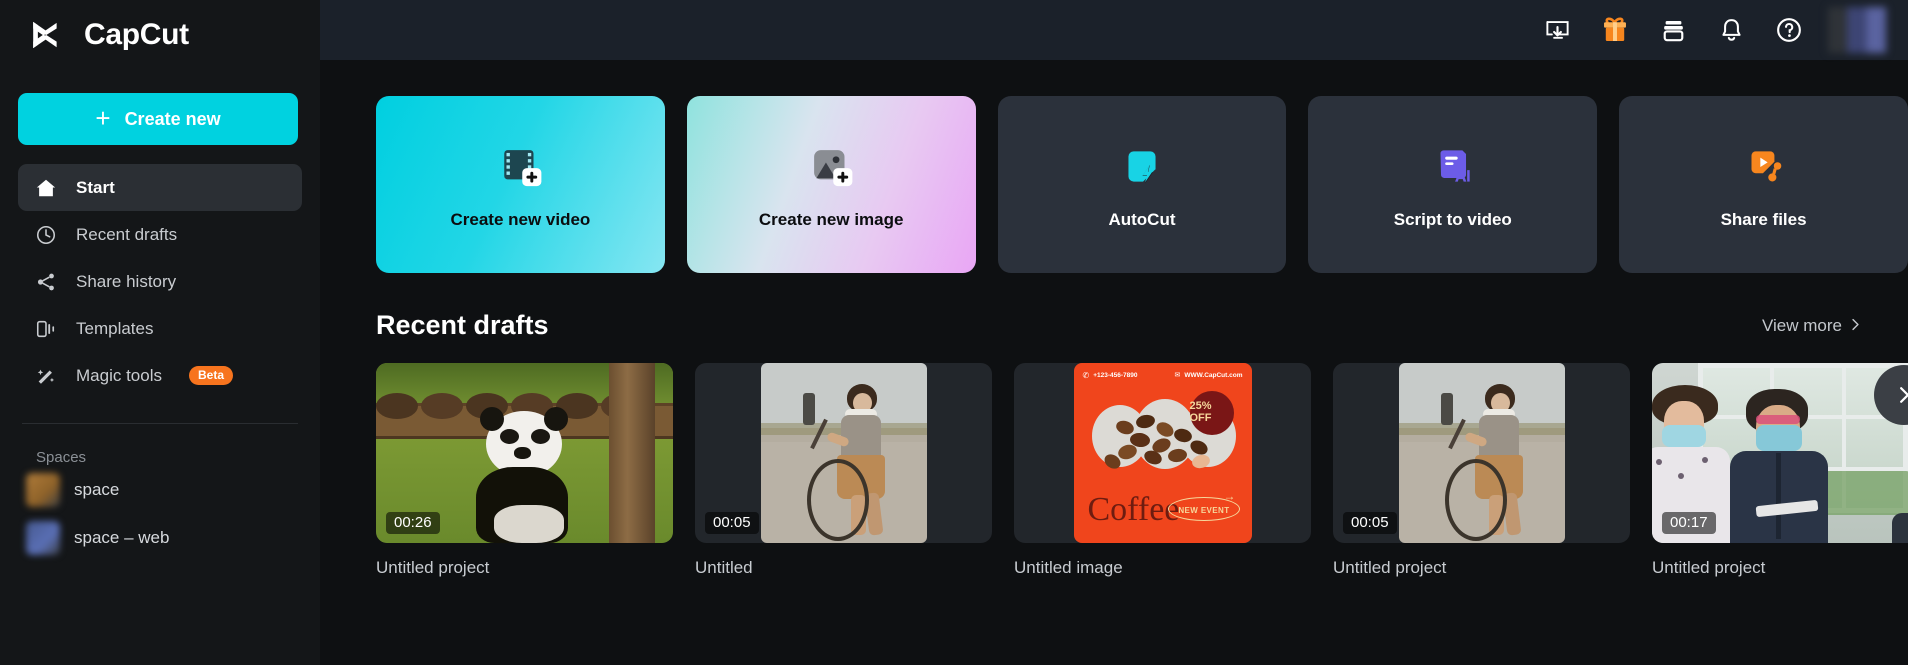 Image resolution: width=1908 pixels, height=665 pixels. Describe the element at coordinates (136, 34) in the screenshot. I see `brand-name: CapCut` at that location.